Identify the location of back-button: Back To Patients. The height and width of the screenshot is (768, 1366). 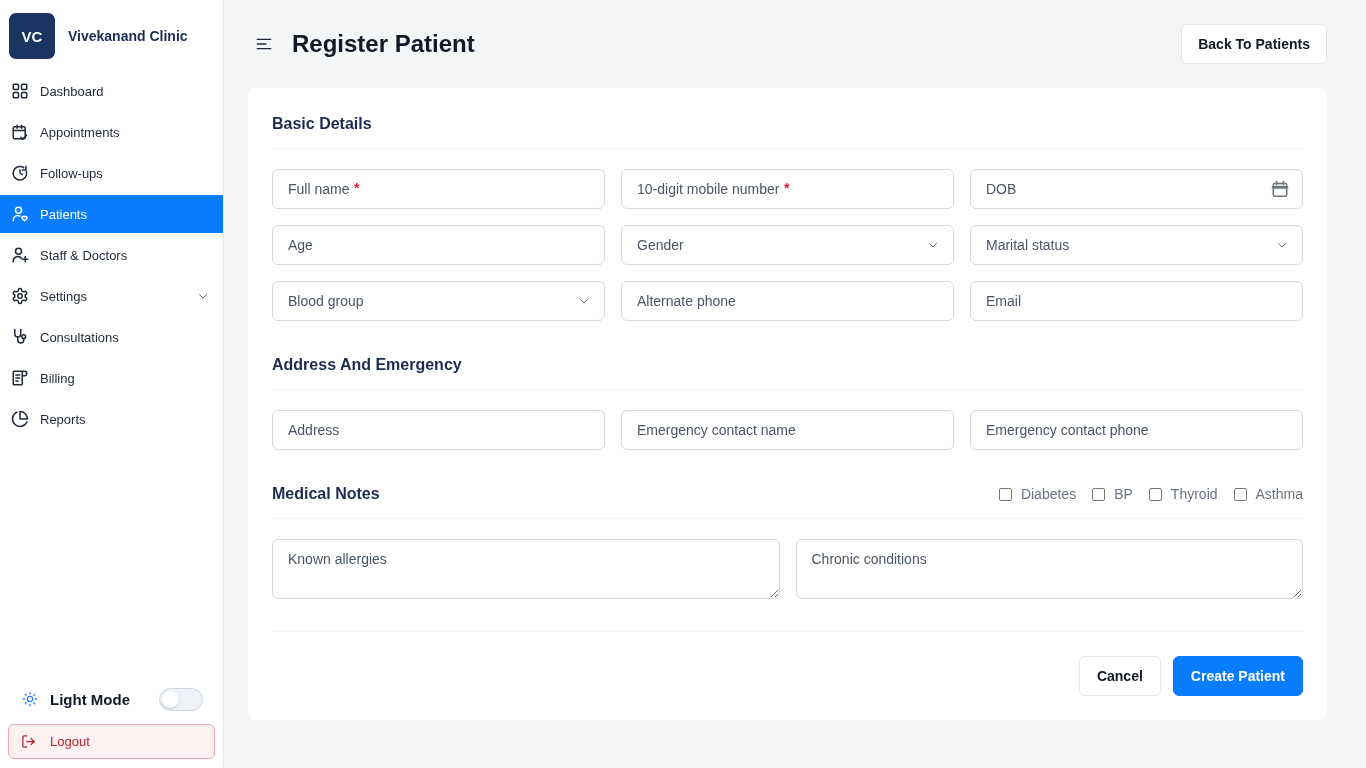
(1254, 44).